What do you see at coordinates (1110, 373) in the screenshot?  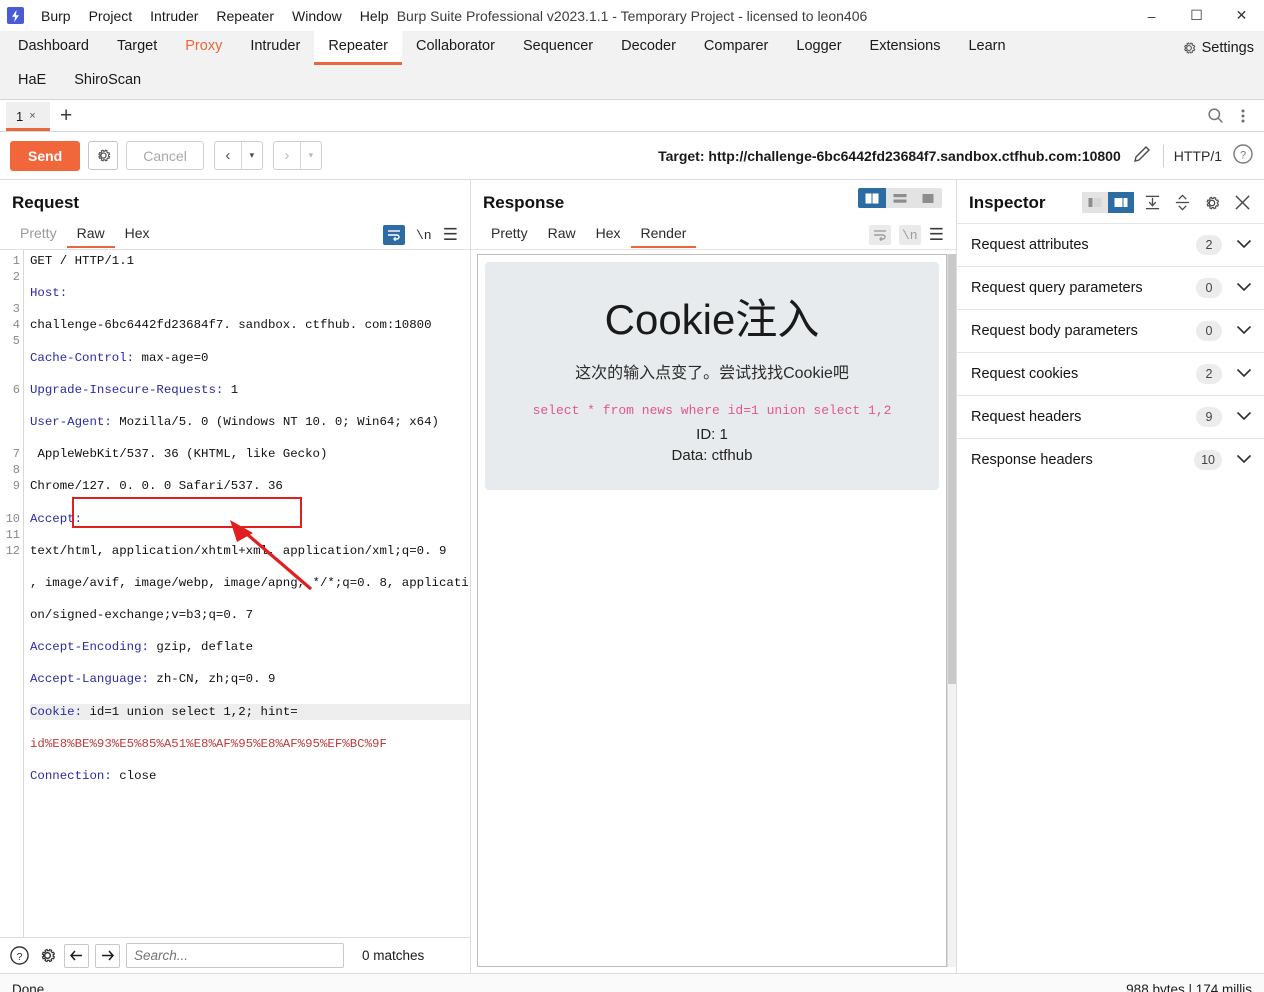 I see `inspector-section-row: Request cookies 2` at bounding box center [1110, 373].